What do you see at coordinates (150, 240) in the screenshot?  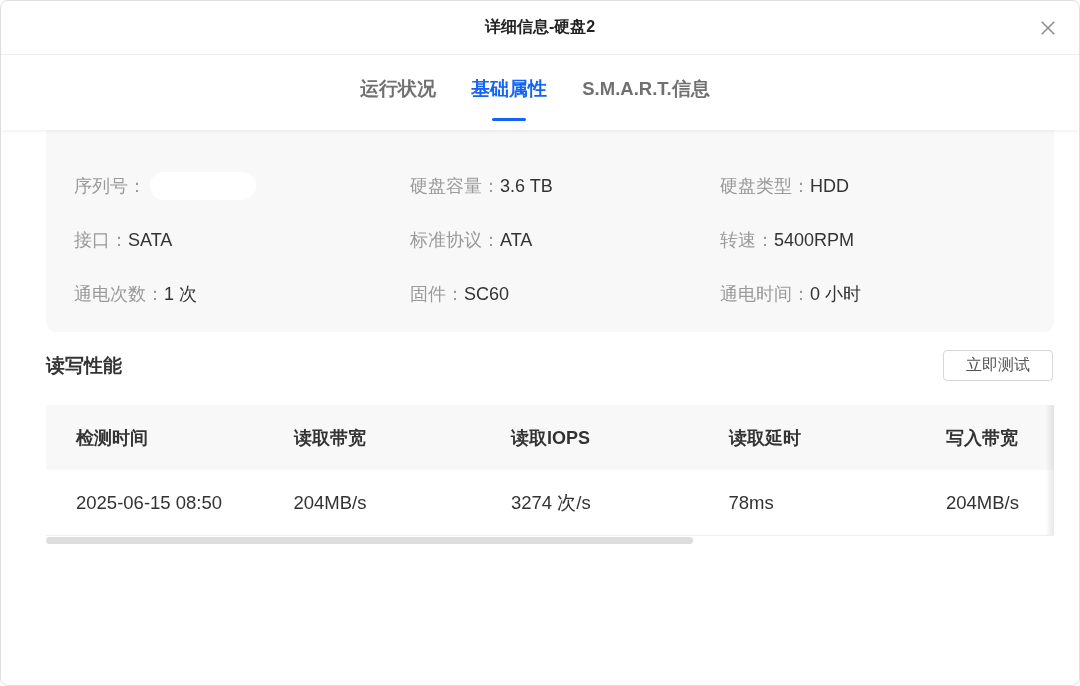 I see `property-value: SATA` at bounding box center [150, 240].